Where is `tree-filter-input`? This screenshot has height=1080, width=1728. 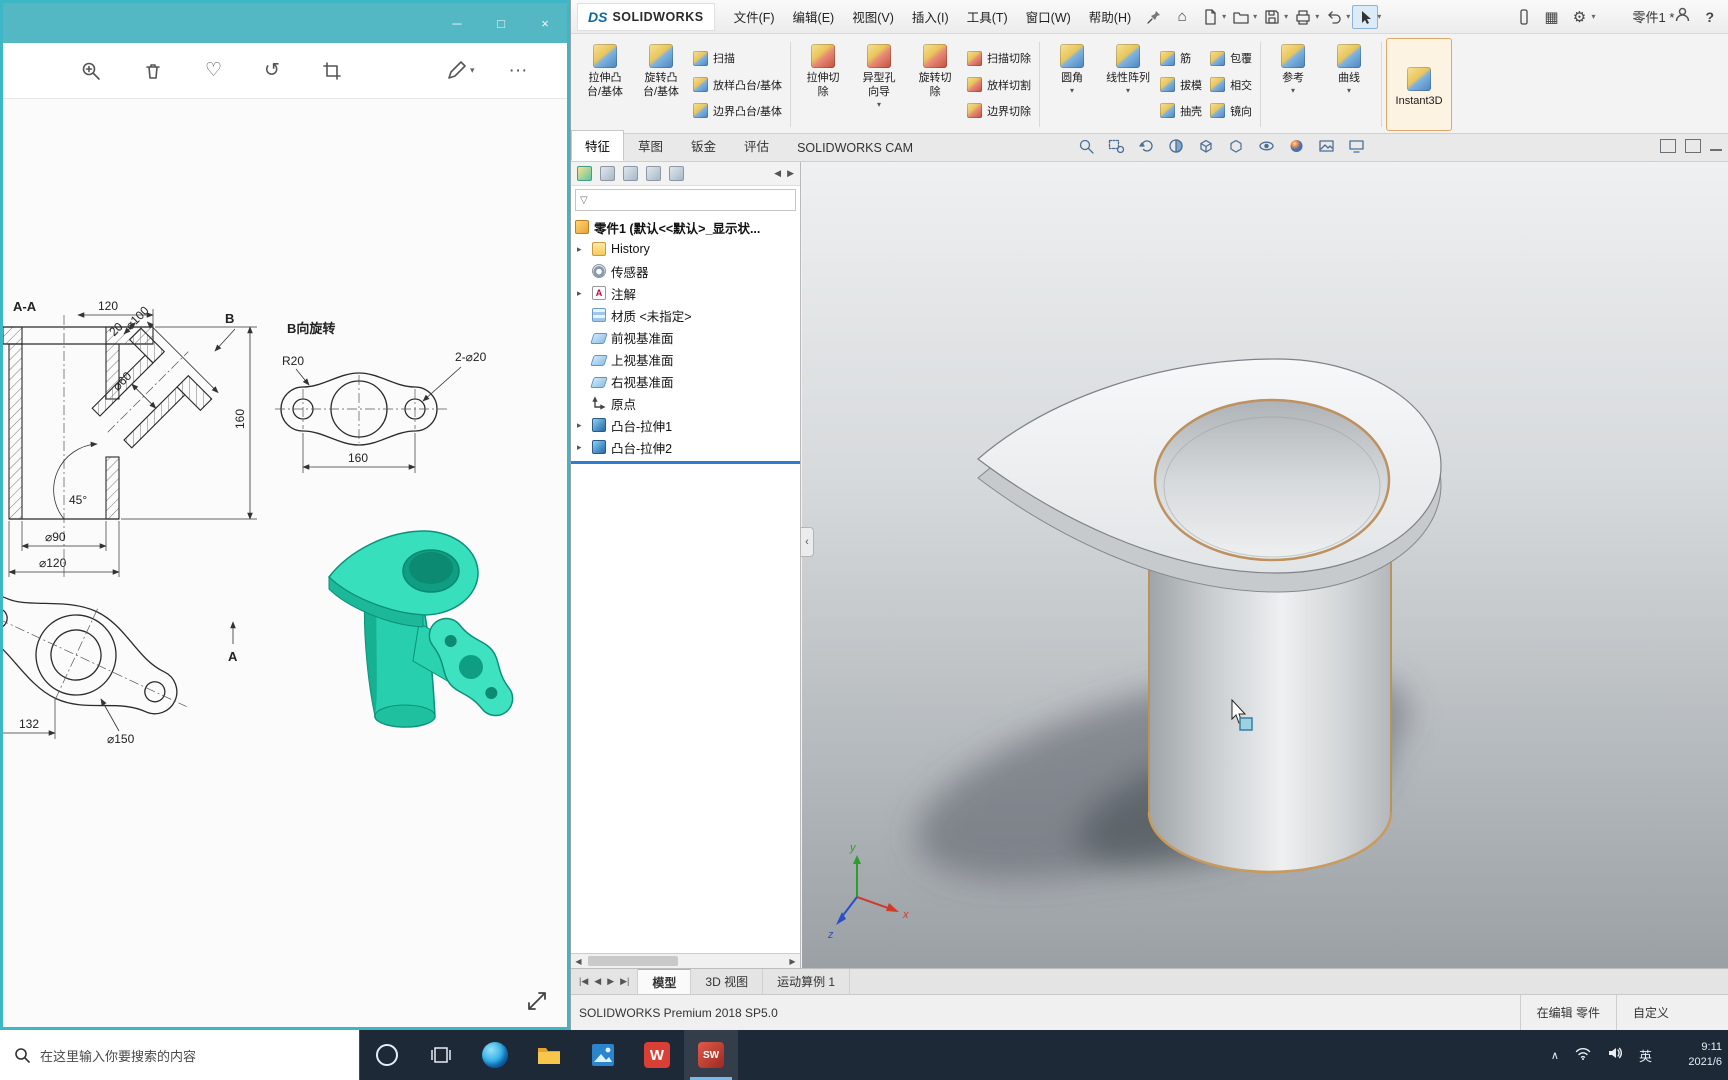 tree-filter-input is located at coordinates (691, 200).